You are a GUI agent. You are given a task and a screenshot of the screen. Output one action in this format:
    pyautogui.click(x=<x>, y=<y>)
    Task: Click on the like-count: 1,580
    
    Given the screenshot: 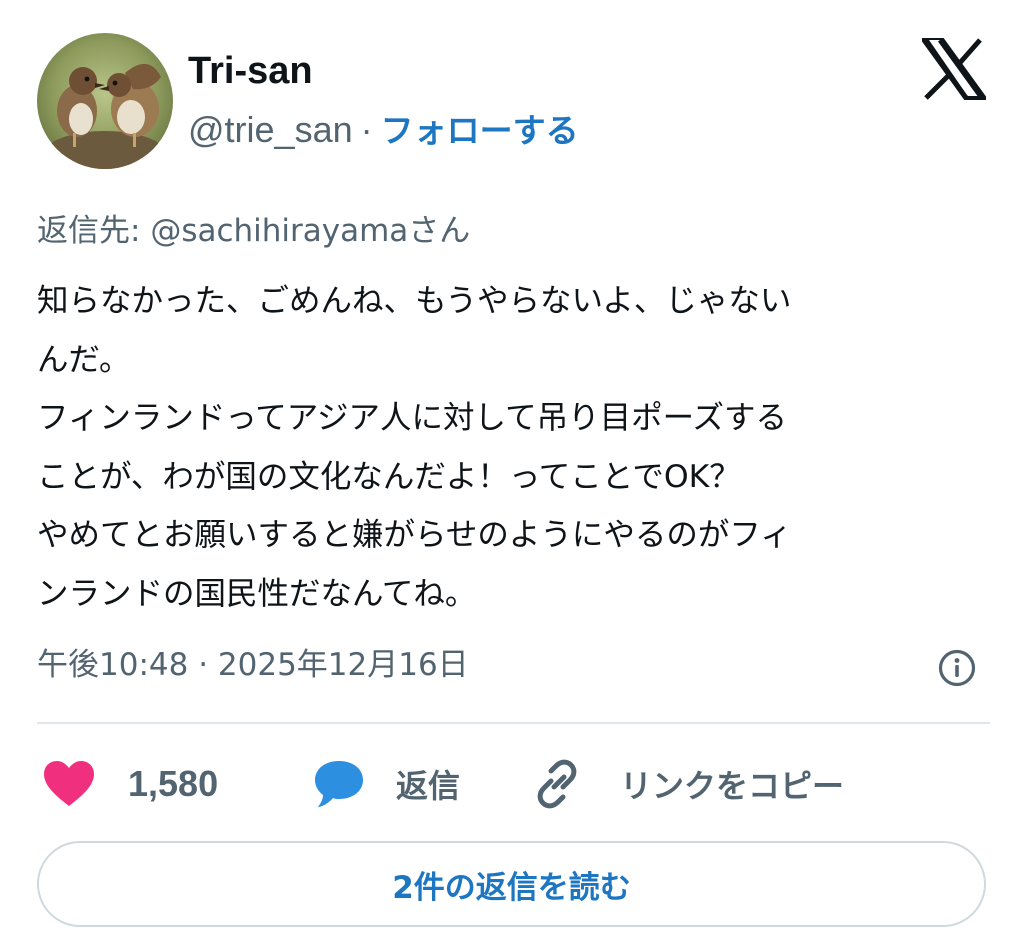 What is the action you would take?
    pyautogui.click(x=173, y=783)
    